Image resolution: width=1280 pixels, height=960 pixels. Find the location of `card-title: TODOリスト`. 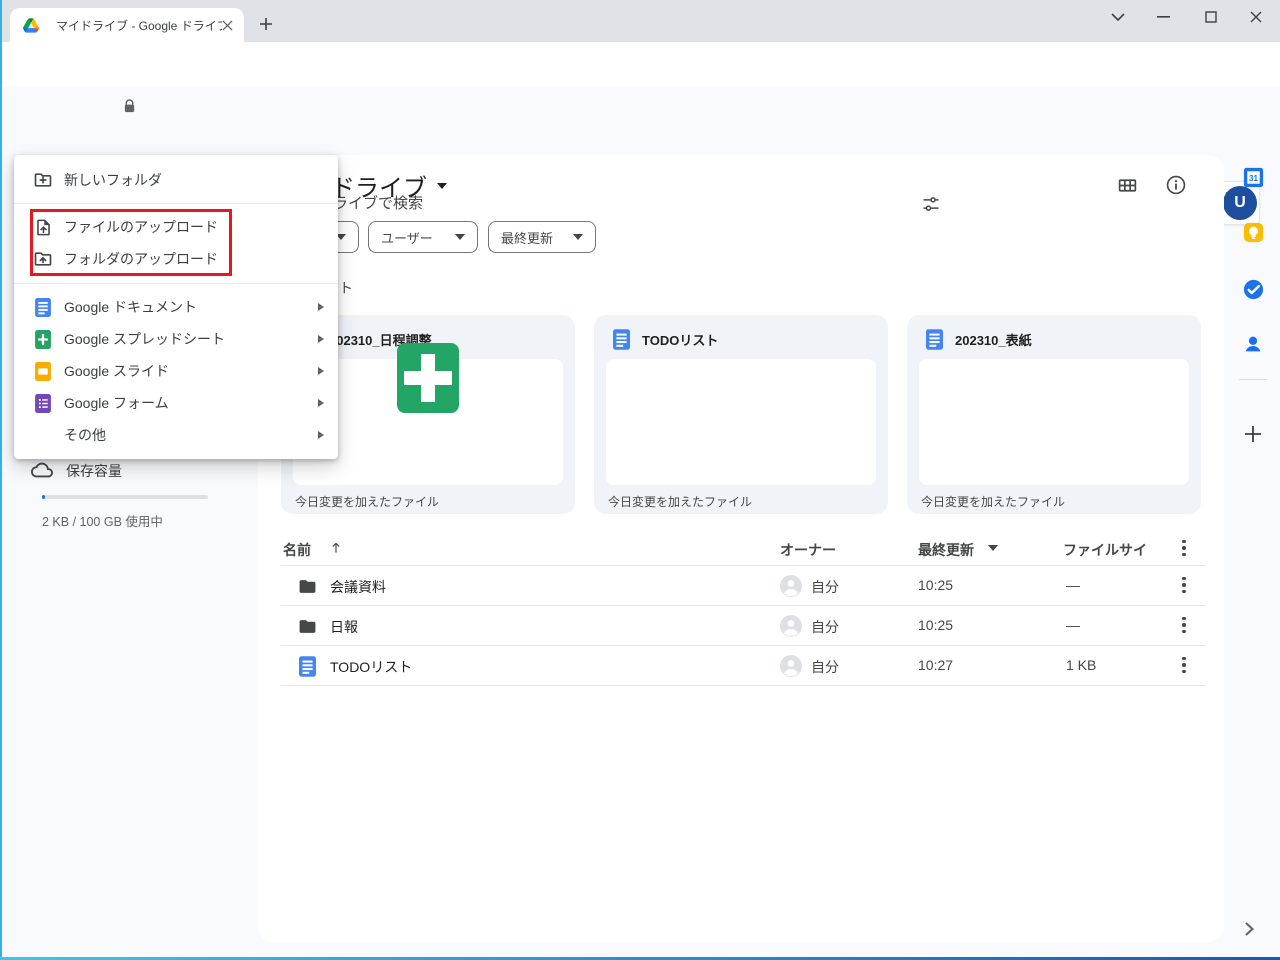

card-title: TODOリスト is located at coordinates (680, 340).